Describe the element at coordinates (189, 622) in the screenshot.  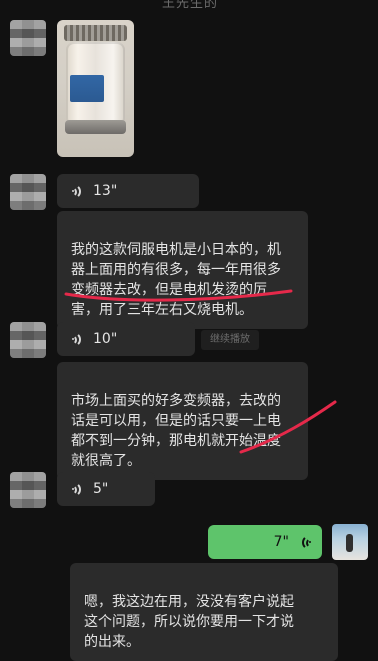
I see `message-text: 嗯，我这边在用，没没有客户说起 这个问题，所以说你要用一下才说 的出来。` at that location.